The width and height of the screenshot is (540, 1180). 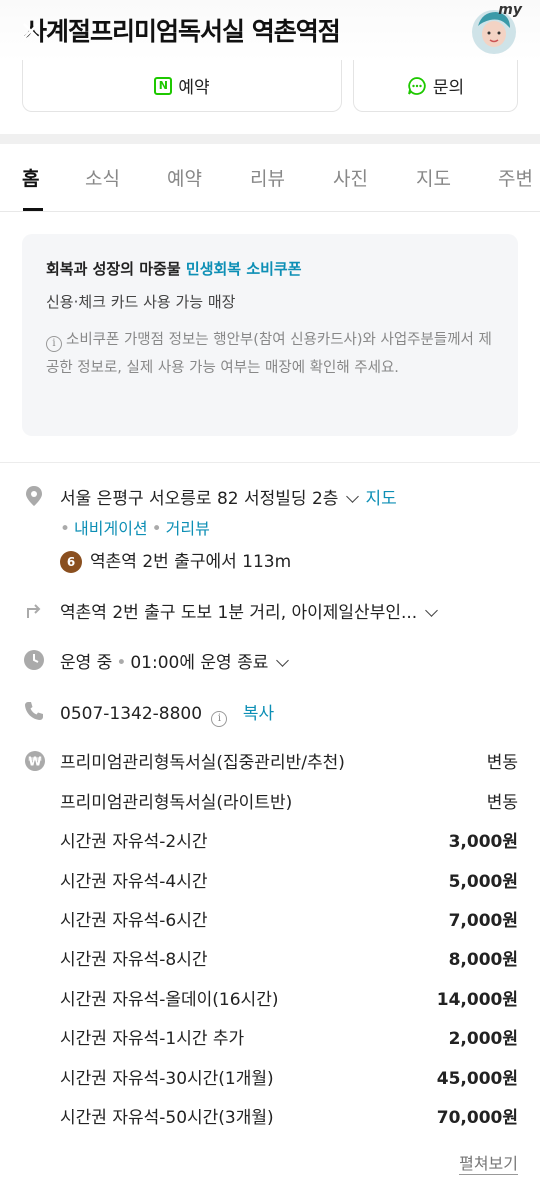 I want to click on coupon-headline: 회복과 성장의 마중물 민생회복 소비쿠폰, so click(x=270, y=268).